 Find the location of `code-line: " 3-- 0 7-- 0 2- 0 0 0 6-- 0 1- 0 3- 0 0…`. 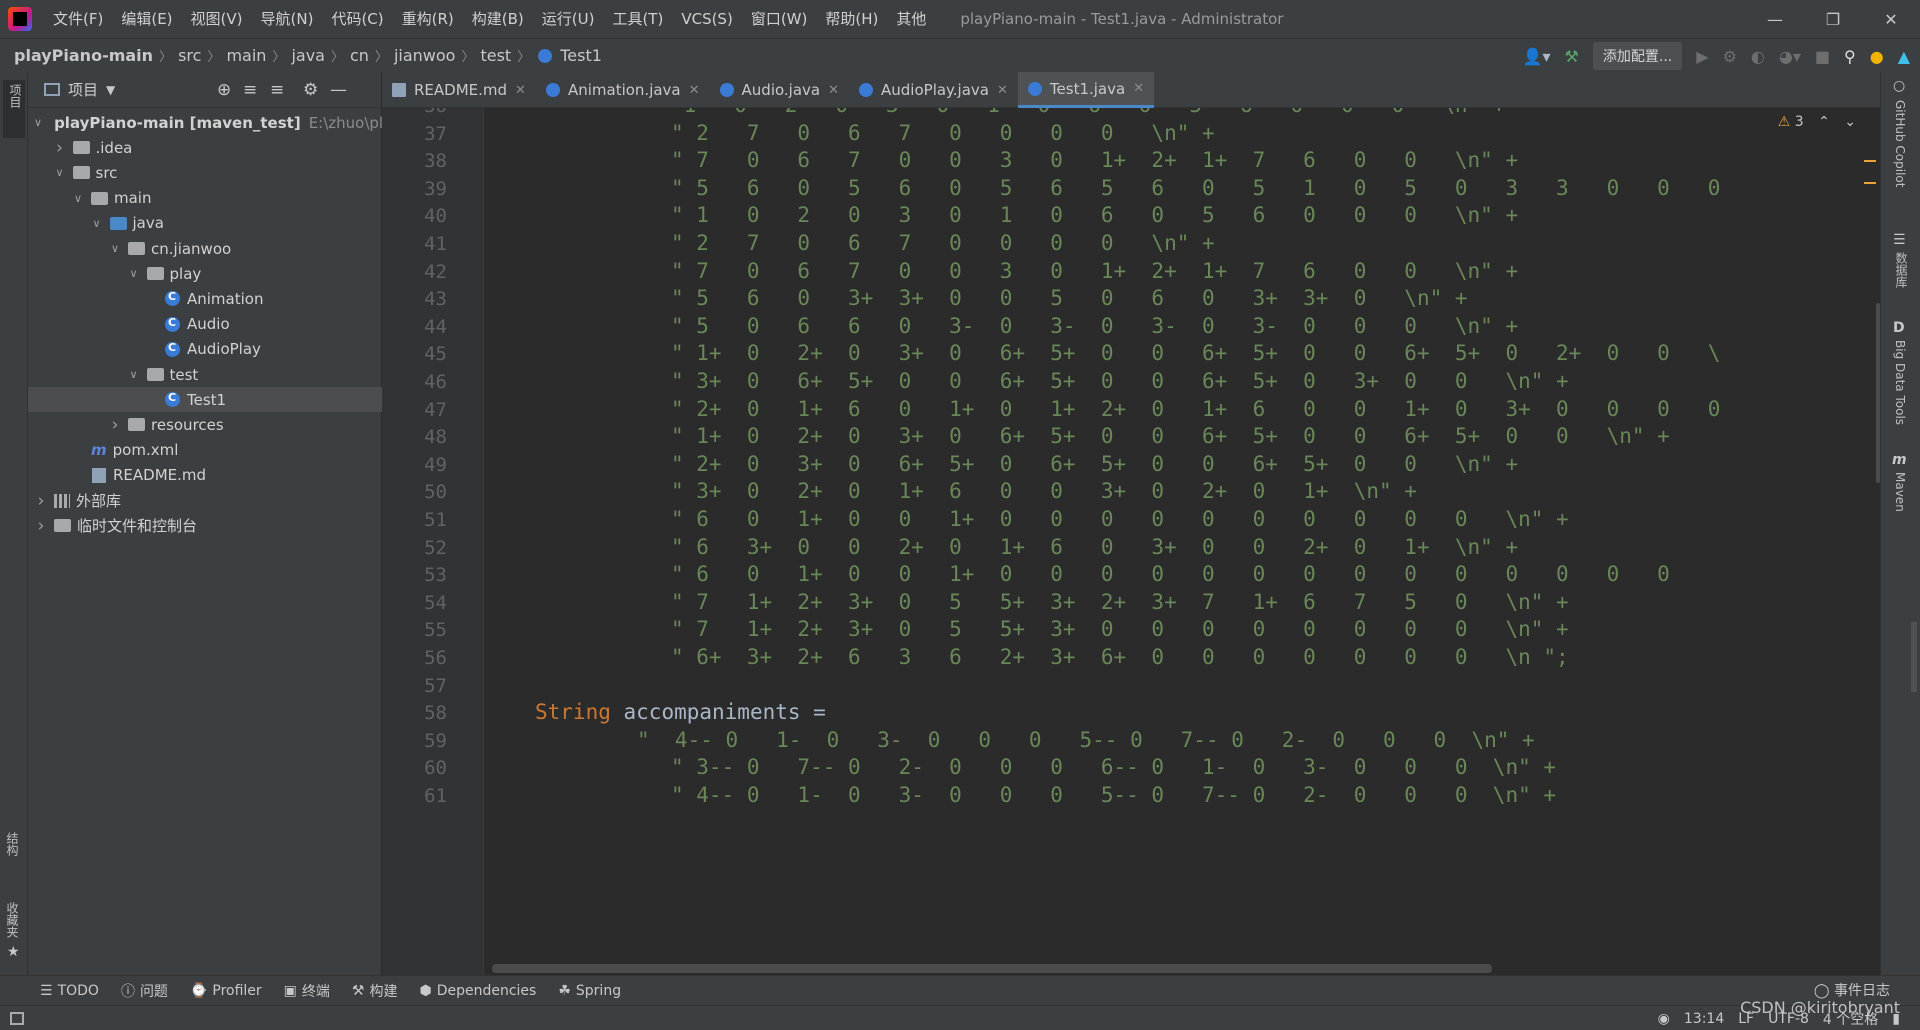

code-line: " 3-- 0 7-- 0 2- 0 0 0 6-- 0 1- 0 3- 0 0… is located at coordinates (1113, 767).